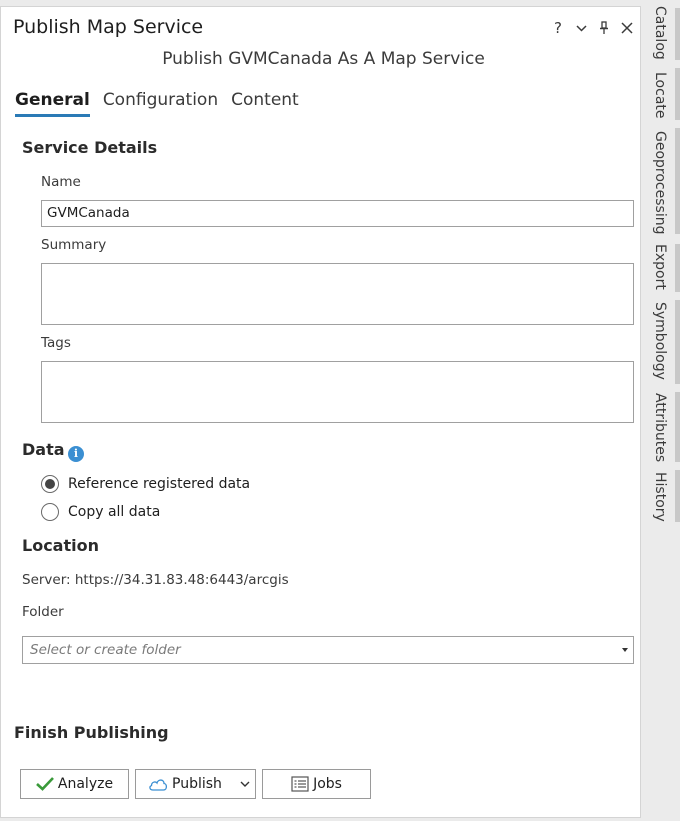 The image size is (680, 821). I want to click on radio-button-selected, so click(50, 484).